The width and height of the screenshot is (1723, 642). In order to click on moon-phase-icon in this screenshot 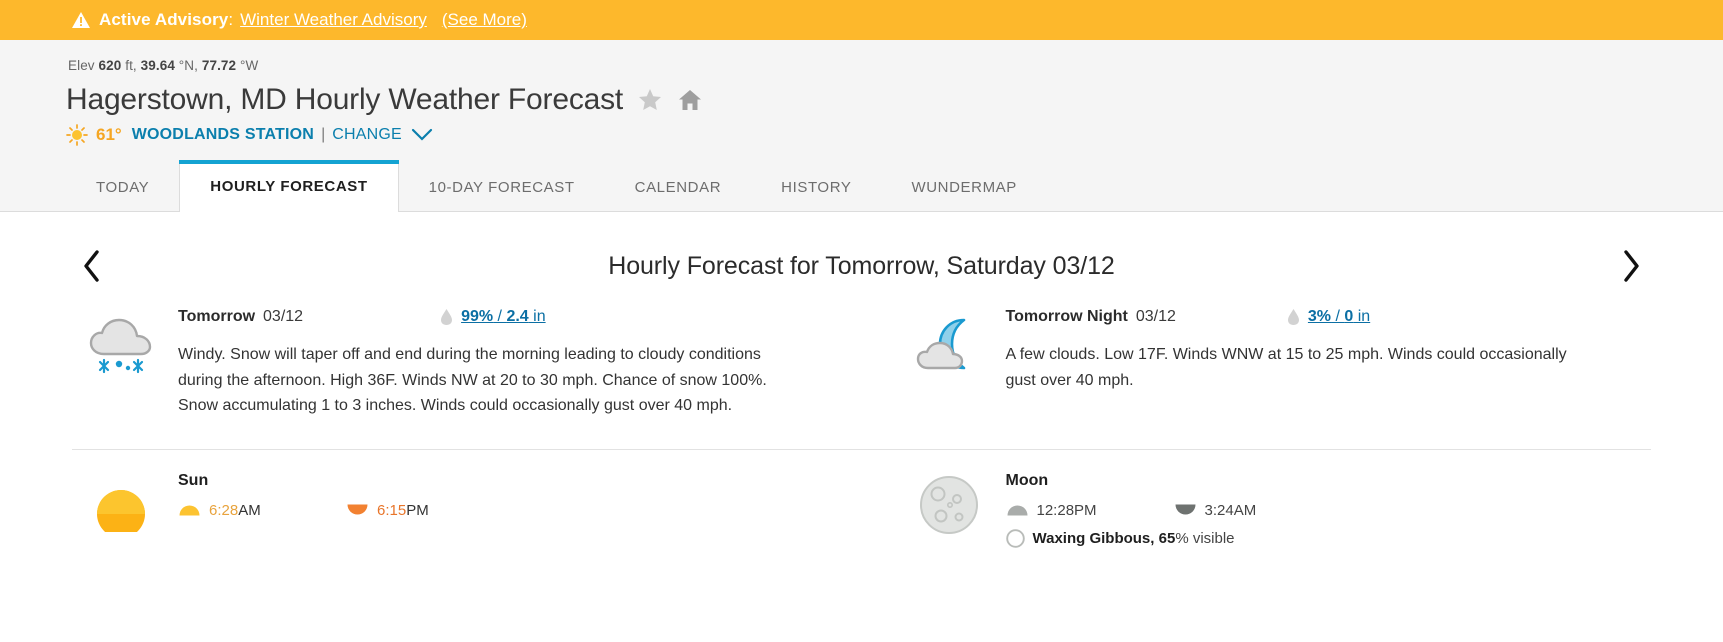, I will do `click(1015, 538)`.